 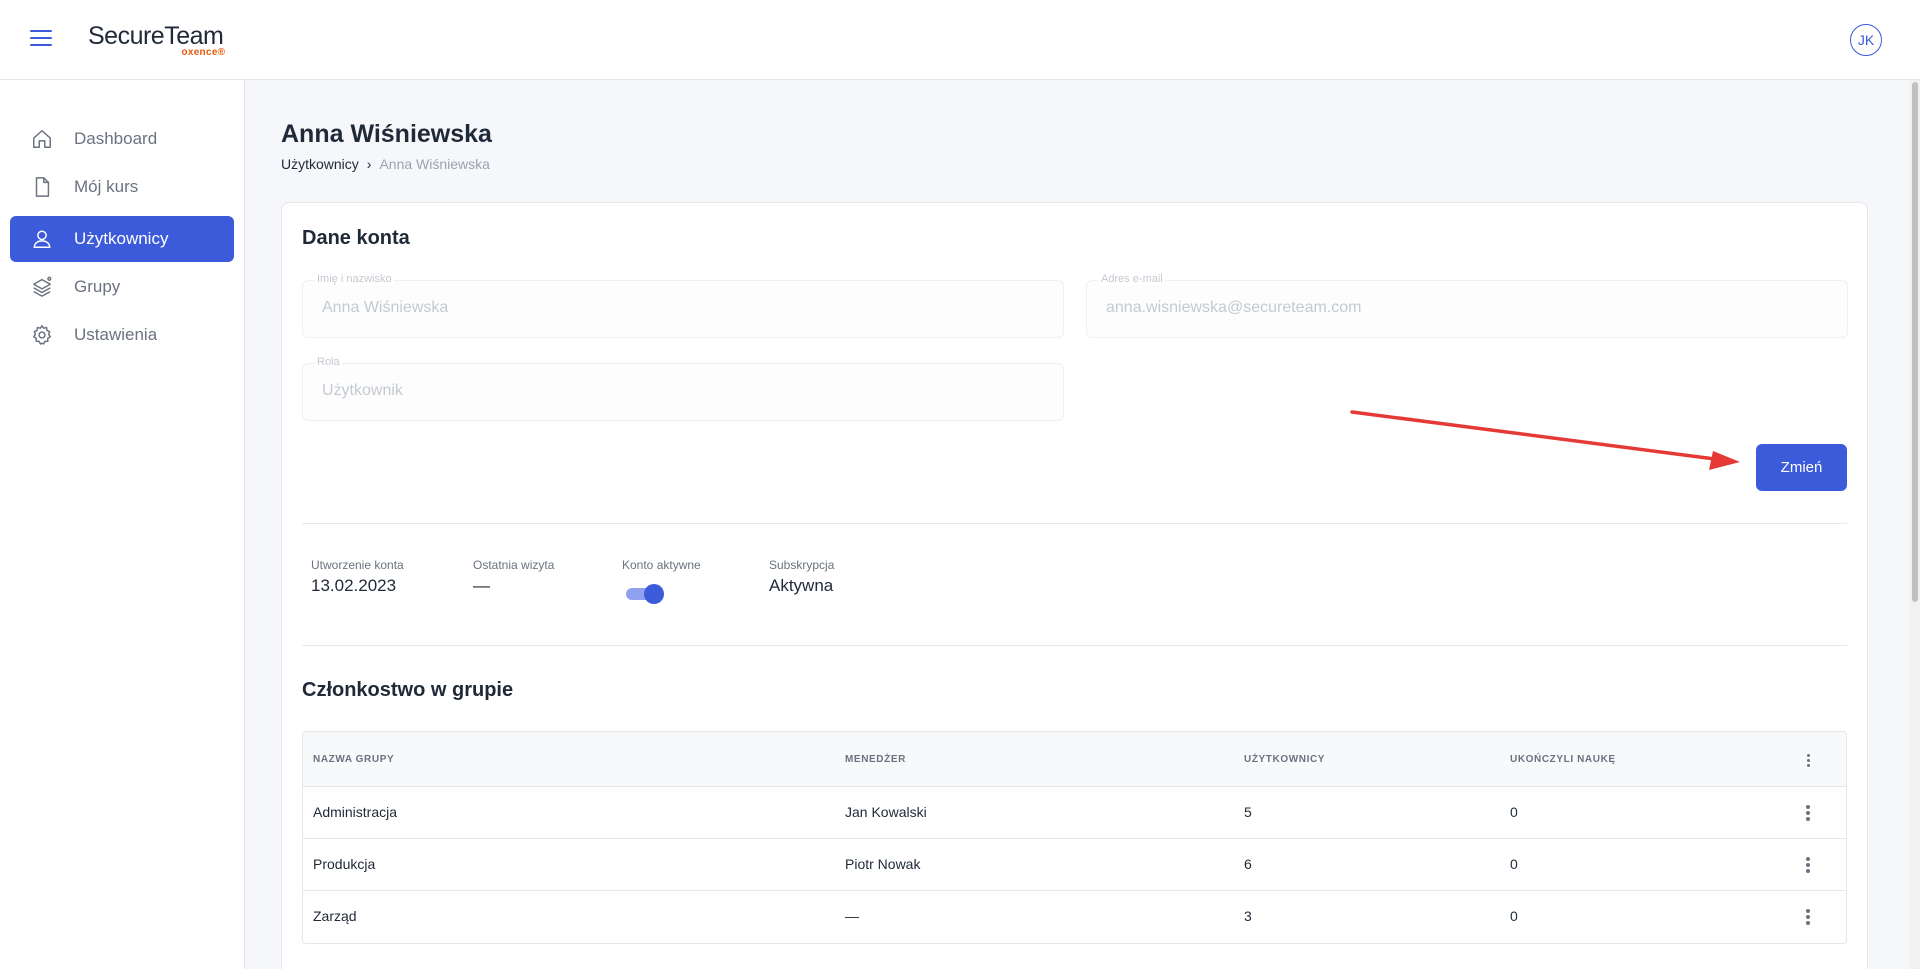 What do you see at coordinates (42, 239) in the screenshot?
I see `user-icon` at bounding box center [42, 239].